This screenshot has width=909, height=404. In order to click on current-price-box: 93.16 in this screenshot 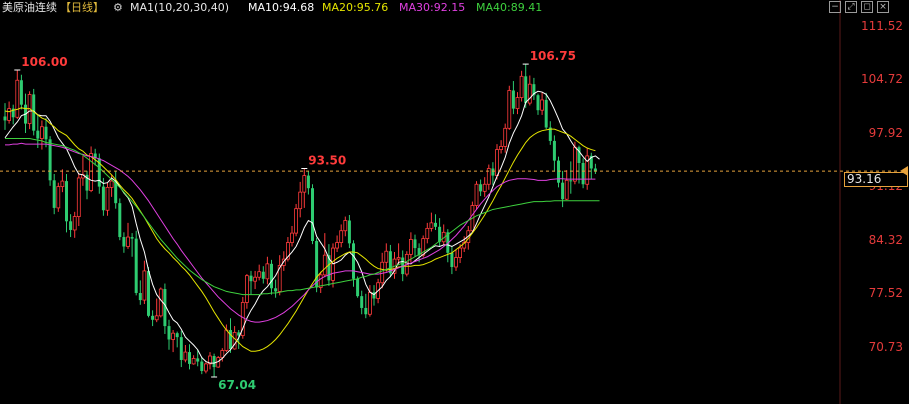, I will do `click(876, 180)`.